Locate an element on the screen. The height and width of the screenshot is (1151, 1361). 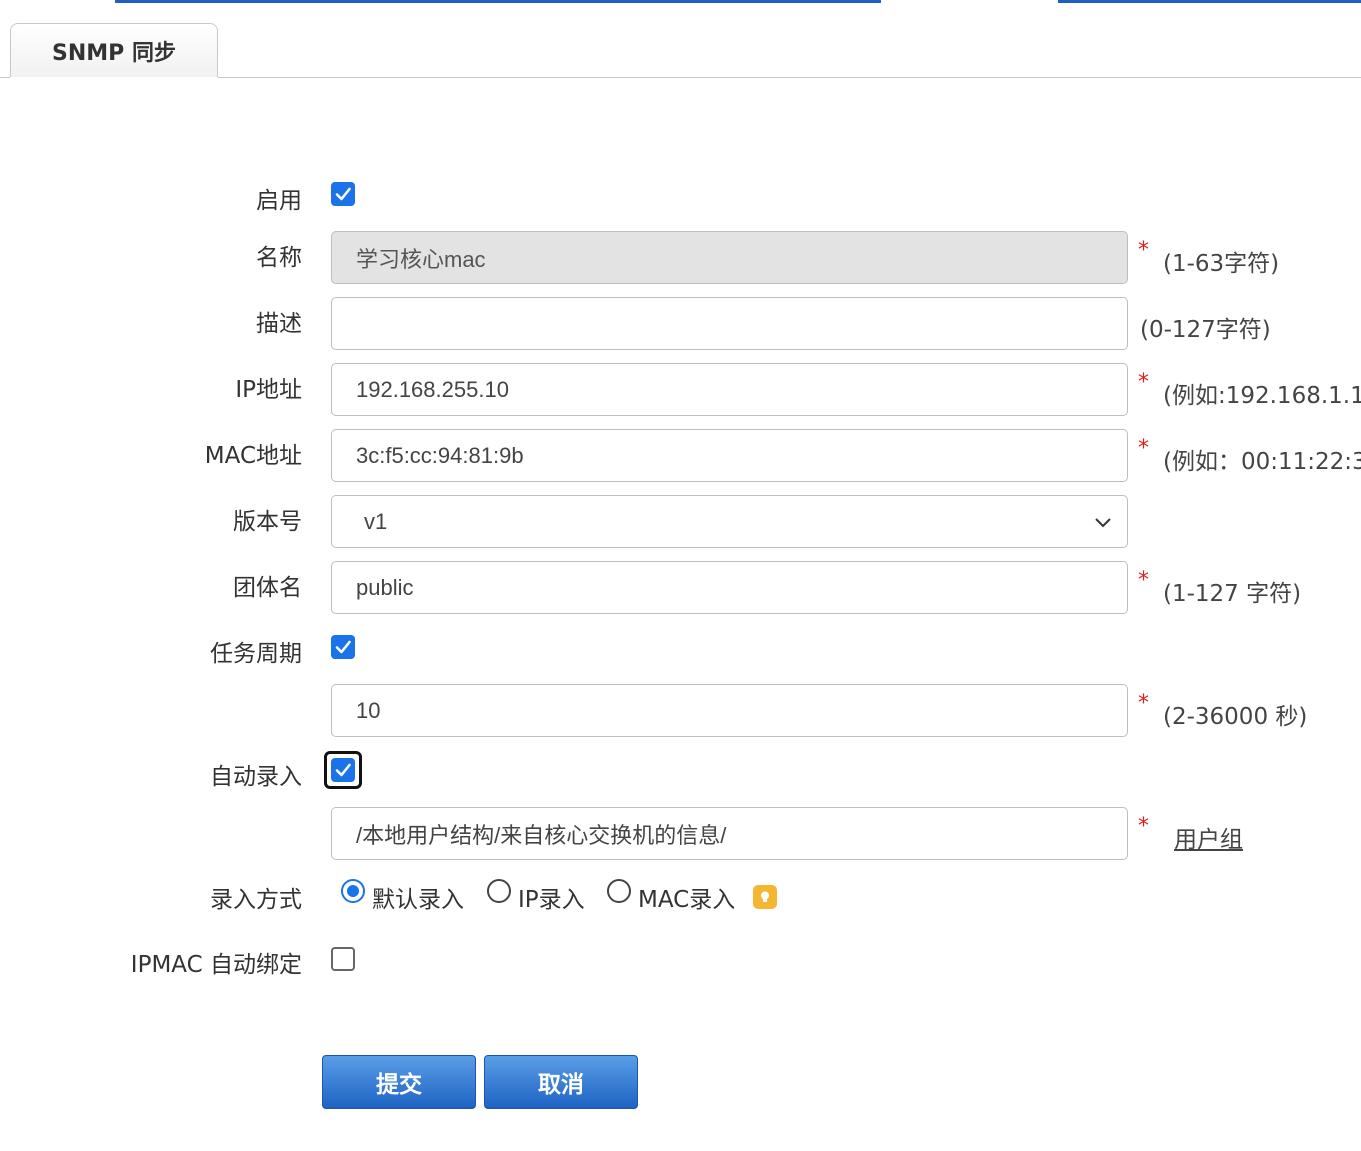
name-input: 学习核心mac is located at coordinates (729, 257).